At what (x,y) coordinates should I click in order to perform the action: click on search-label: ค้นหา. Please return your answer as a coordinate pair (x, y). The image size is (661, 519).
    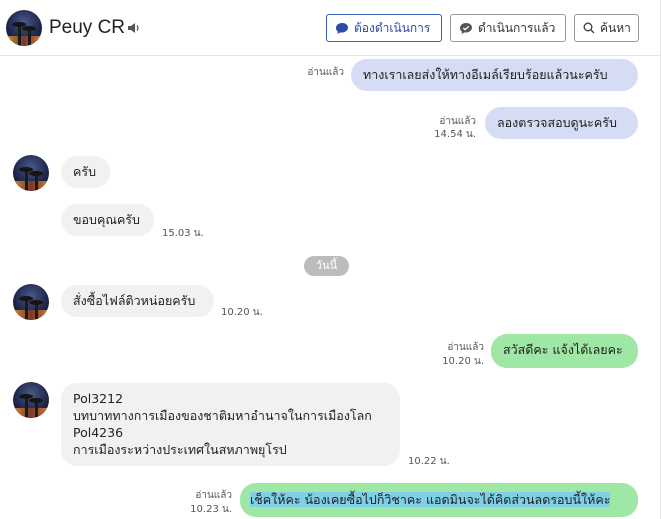
    Looking at the image, I should click on (615, 27).